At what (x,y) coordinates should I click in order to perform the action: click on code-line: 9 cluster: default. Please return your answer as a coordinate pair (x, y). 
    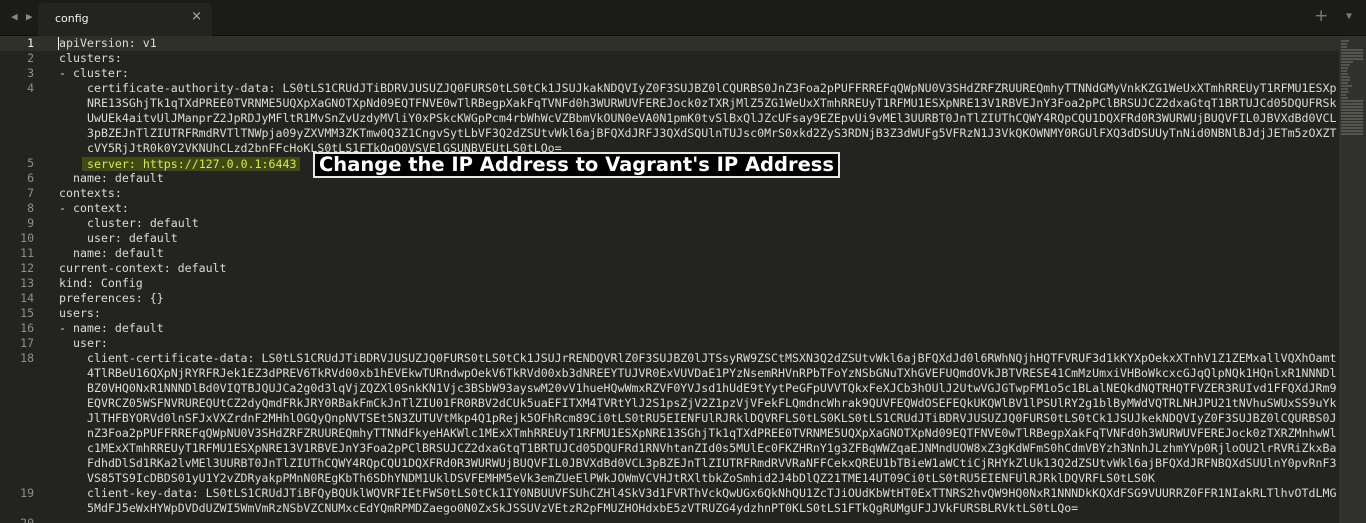
    Looking at the image, I should click on (683, 223).